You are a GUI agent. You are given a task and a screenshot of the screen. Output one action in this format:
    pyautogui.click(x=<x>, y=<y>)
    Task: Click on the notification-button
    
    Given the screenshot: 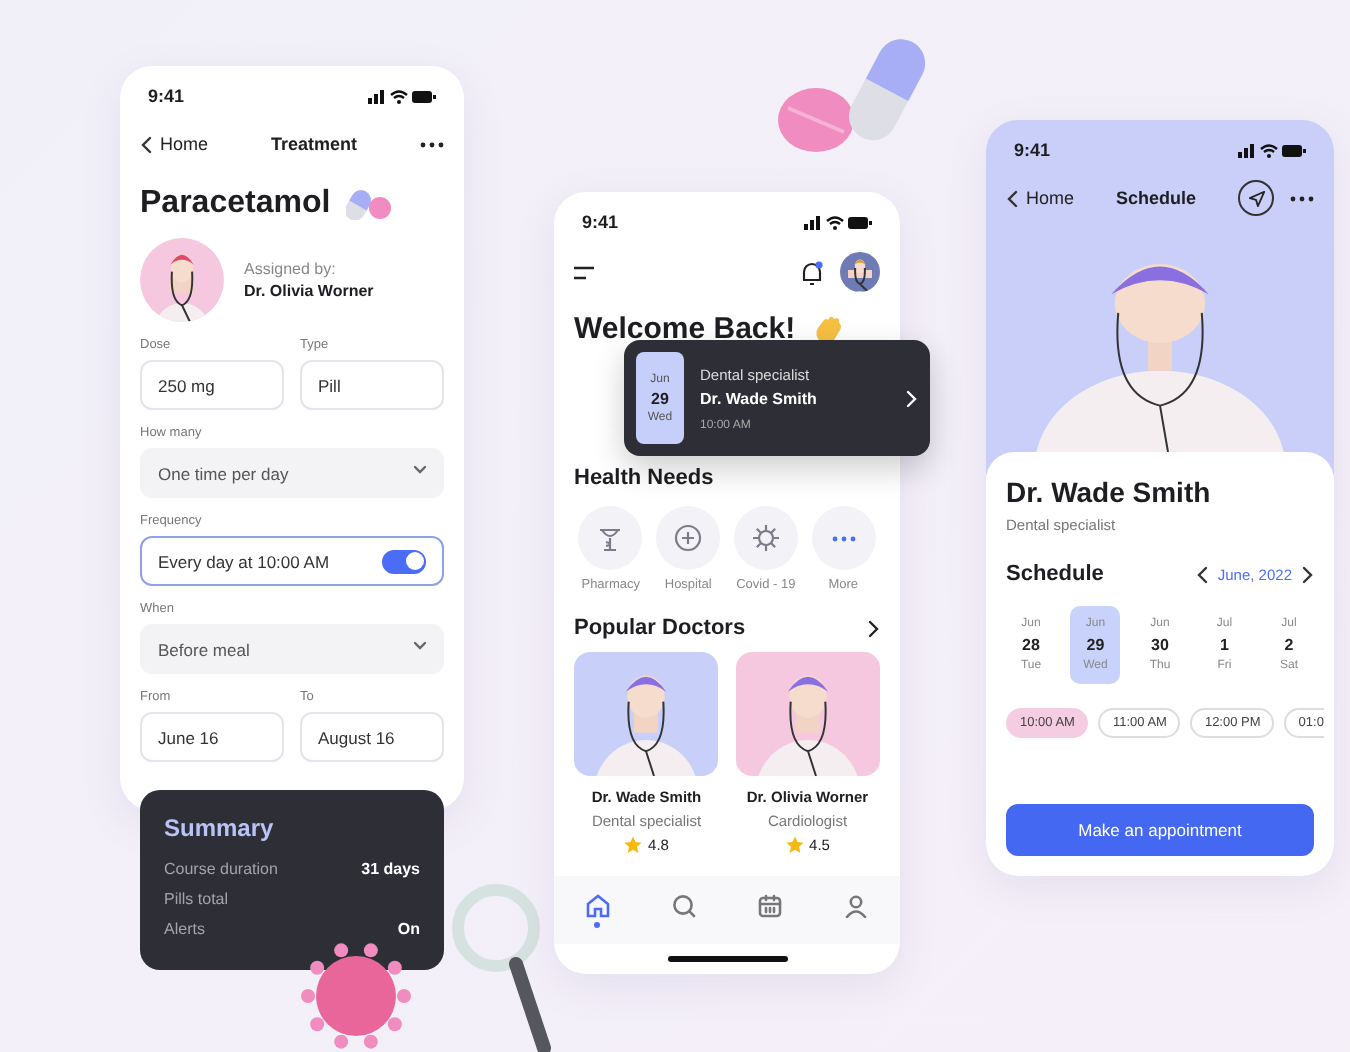 What is the action you would take?
    pyautogui.click(x=812, y=272)
    